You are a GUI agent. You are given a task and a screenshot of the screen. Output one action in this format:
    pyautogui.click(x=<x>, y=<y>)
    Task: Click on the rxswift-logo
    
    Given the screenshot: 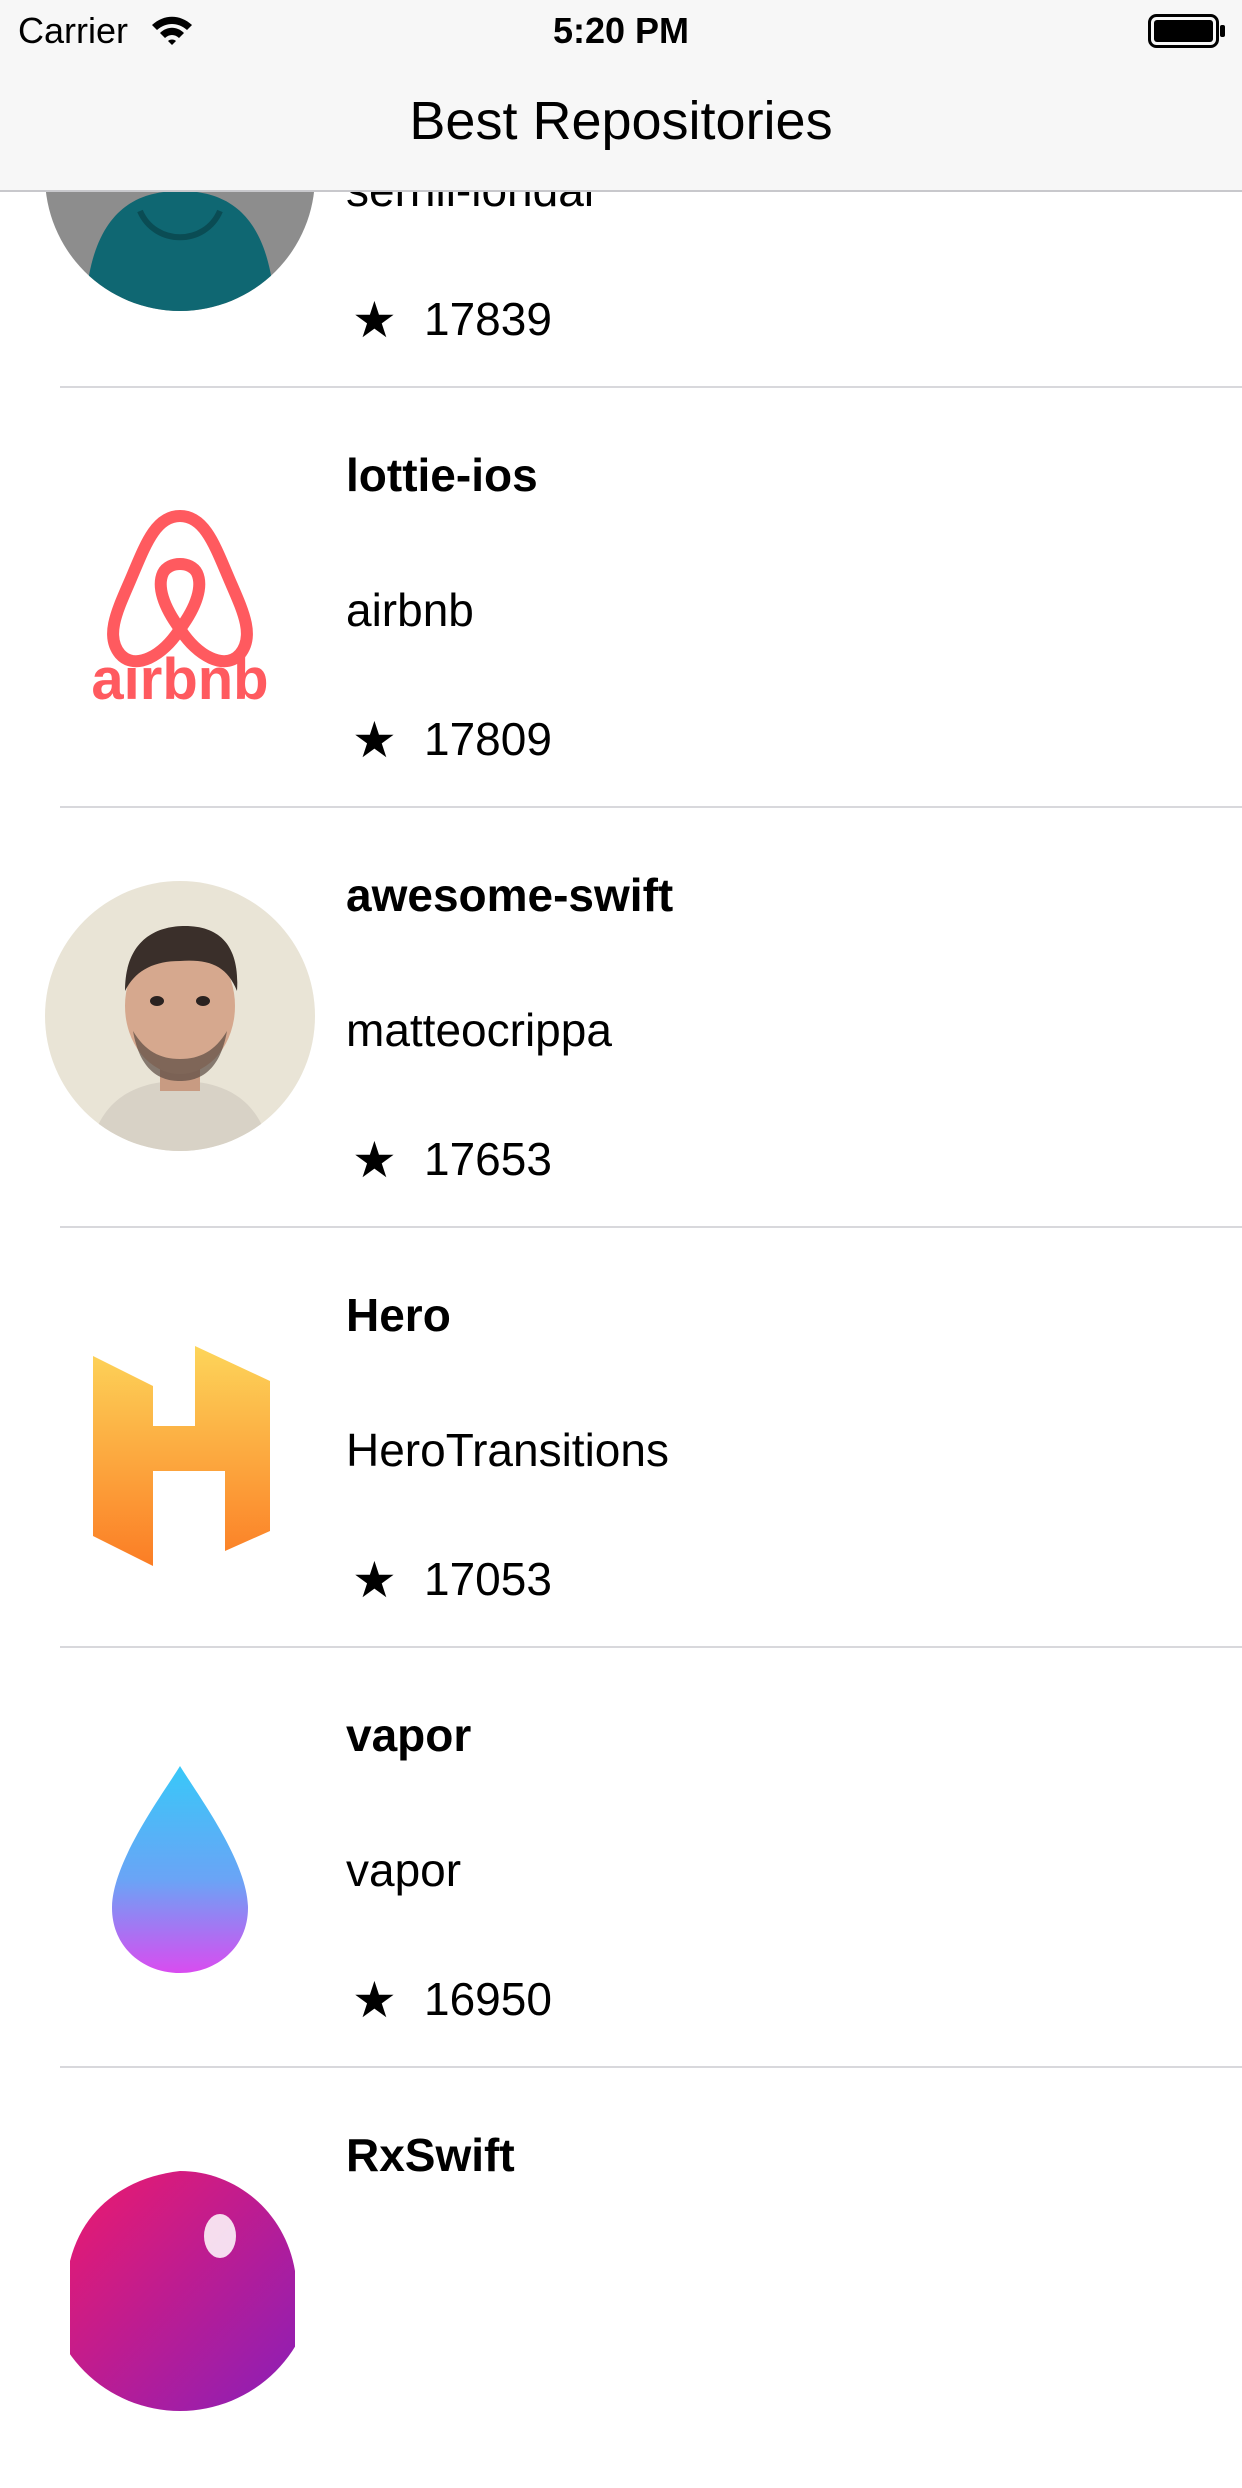 What is the action you would take?
    pyautogui.click(x=180, y=2276)
    